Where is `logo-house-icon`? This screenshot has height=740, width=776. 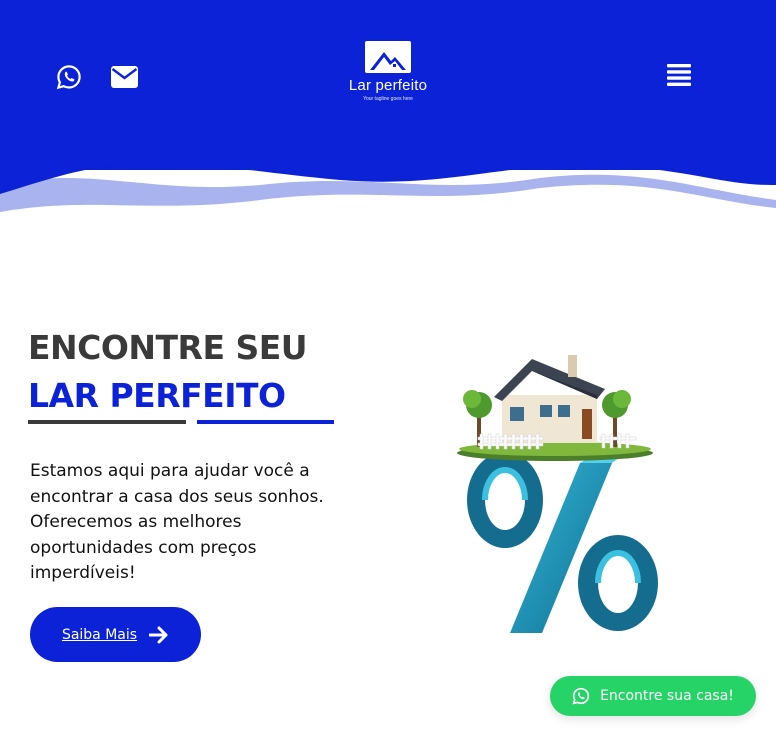
logo-house-icon is located at coordinates (388, 57).